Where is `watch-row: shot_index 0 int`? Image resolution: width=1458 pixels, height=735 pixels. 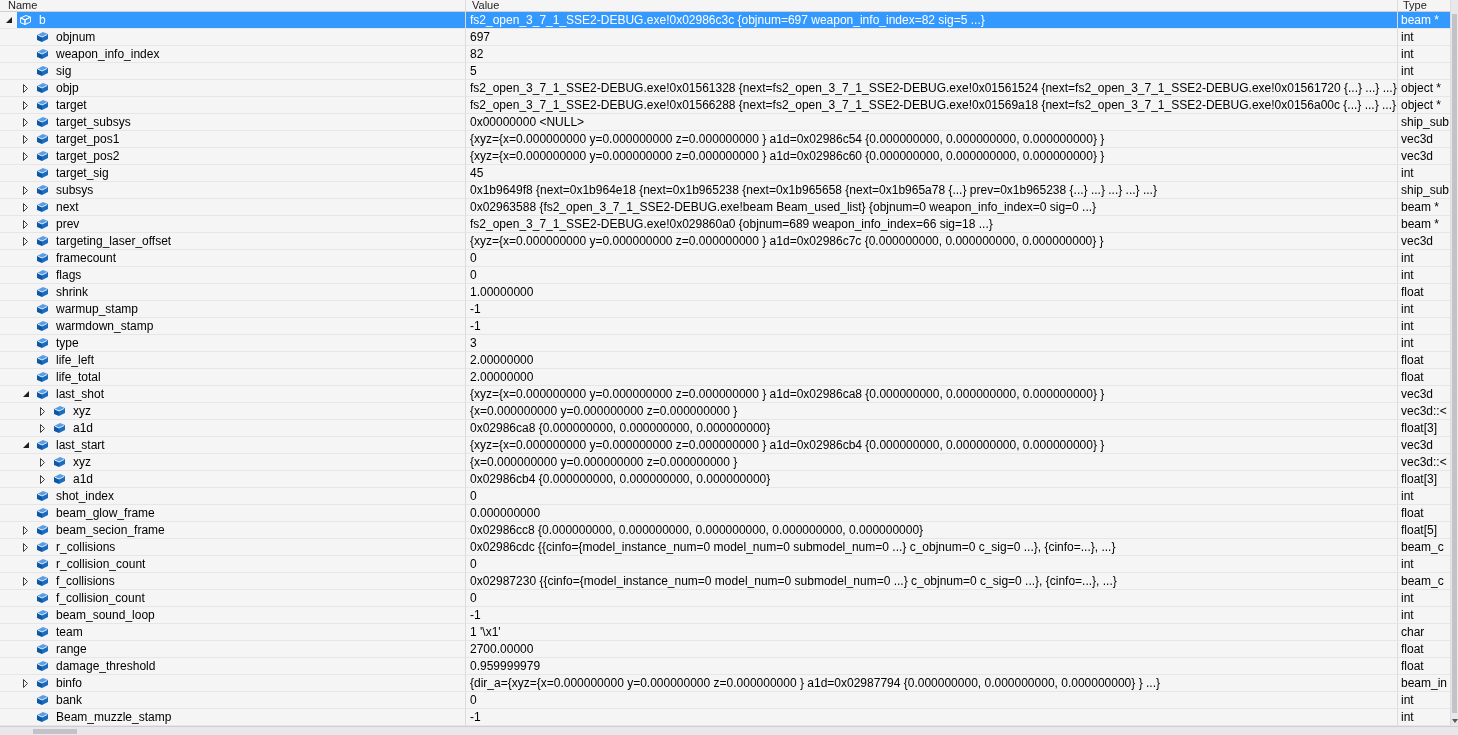 watch-row: shot_index 0 int is located at coordinates (725, 496).